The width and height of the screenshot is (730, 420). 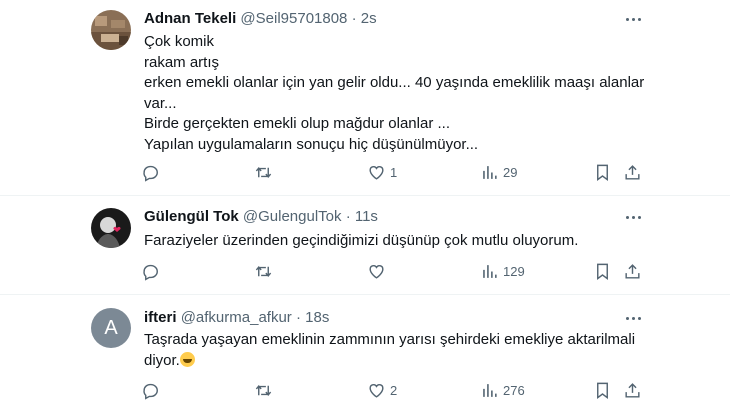 I want to click on display-name: ifteri, so click(x=160, y=317).